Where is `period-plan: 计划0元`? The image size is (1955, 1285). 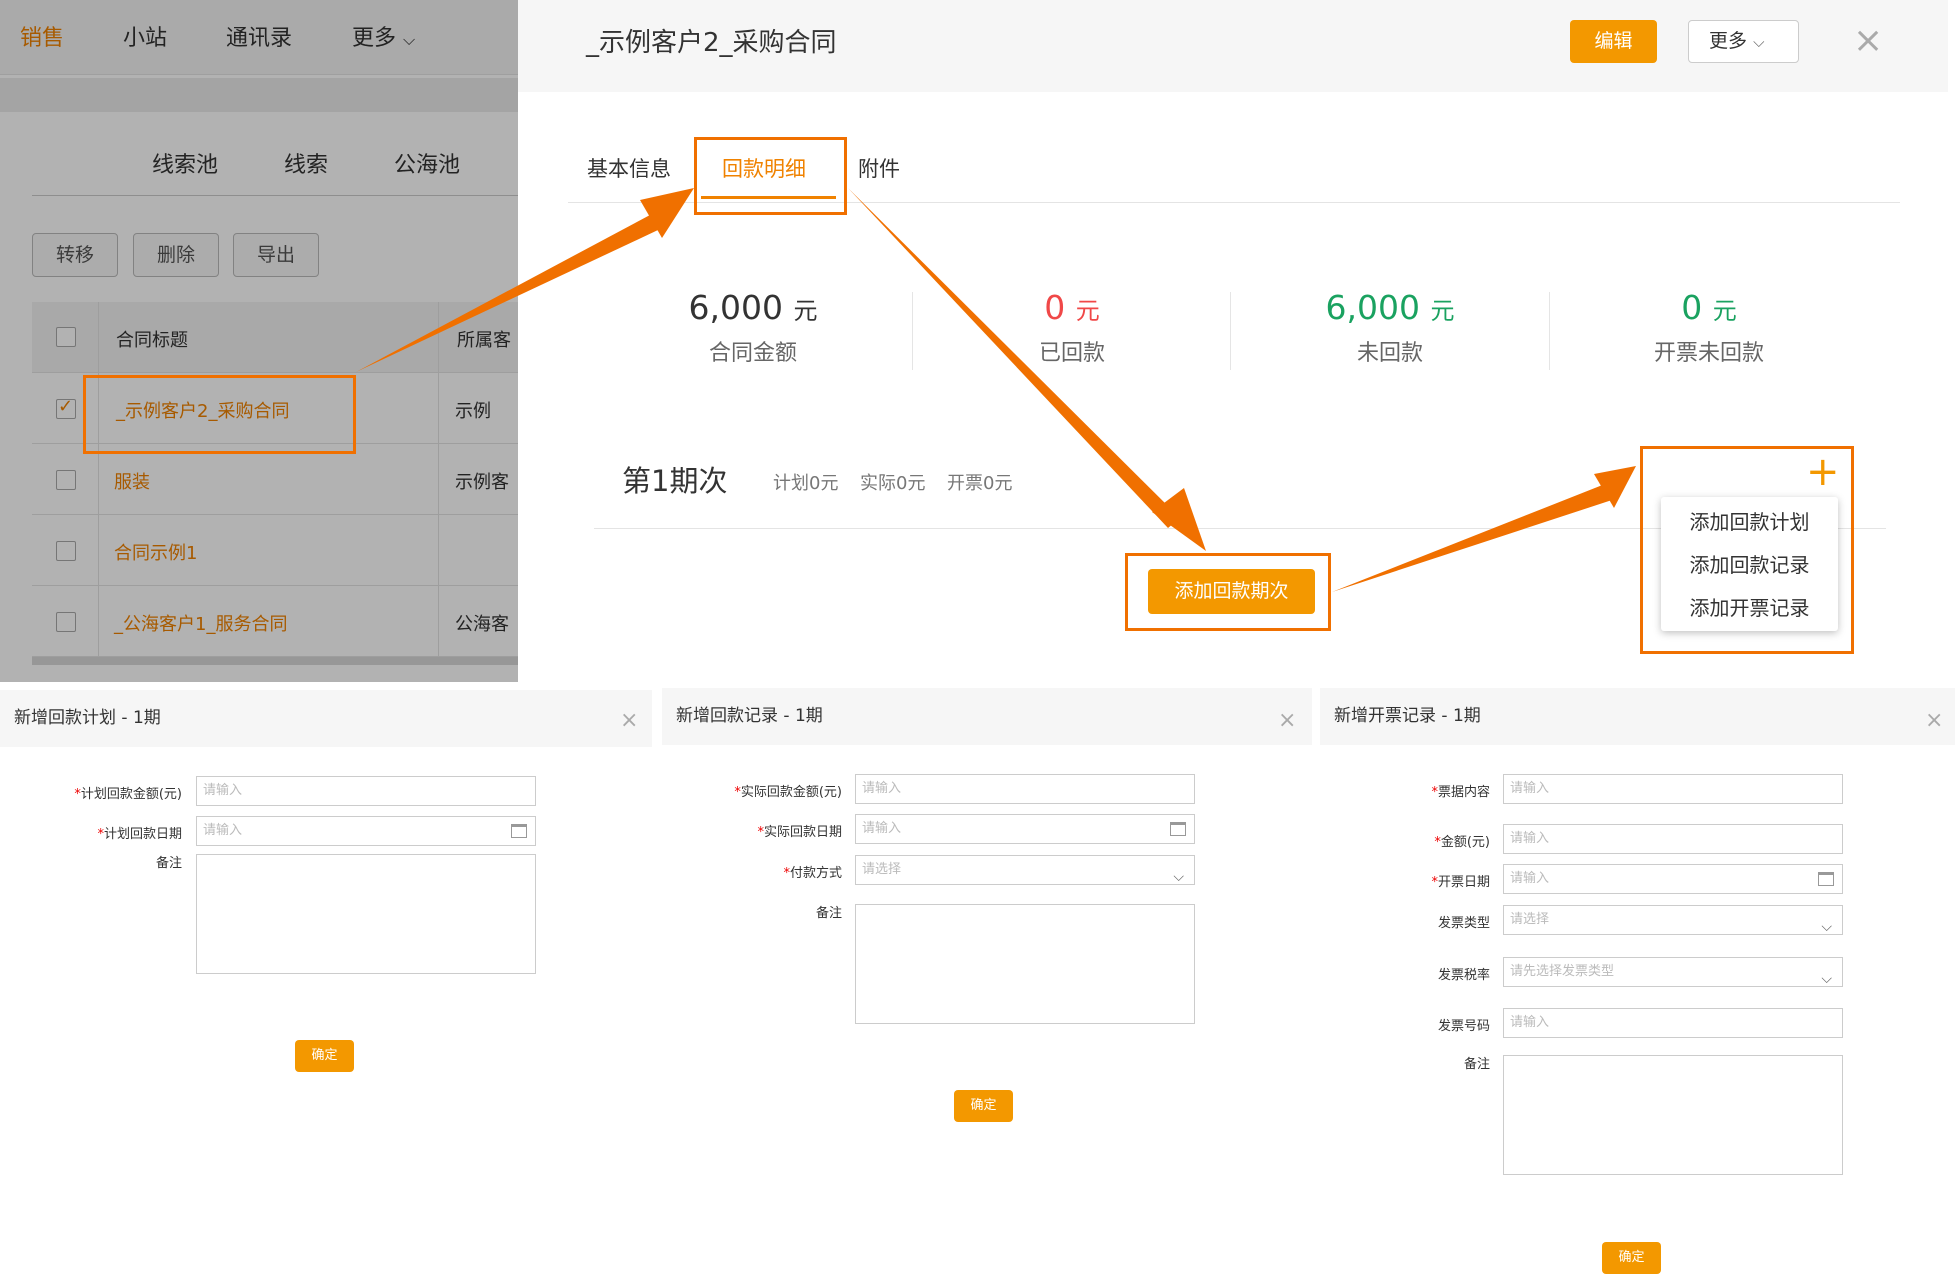
period-plan: 计划0元 is located at coordinates (806, 483).